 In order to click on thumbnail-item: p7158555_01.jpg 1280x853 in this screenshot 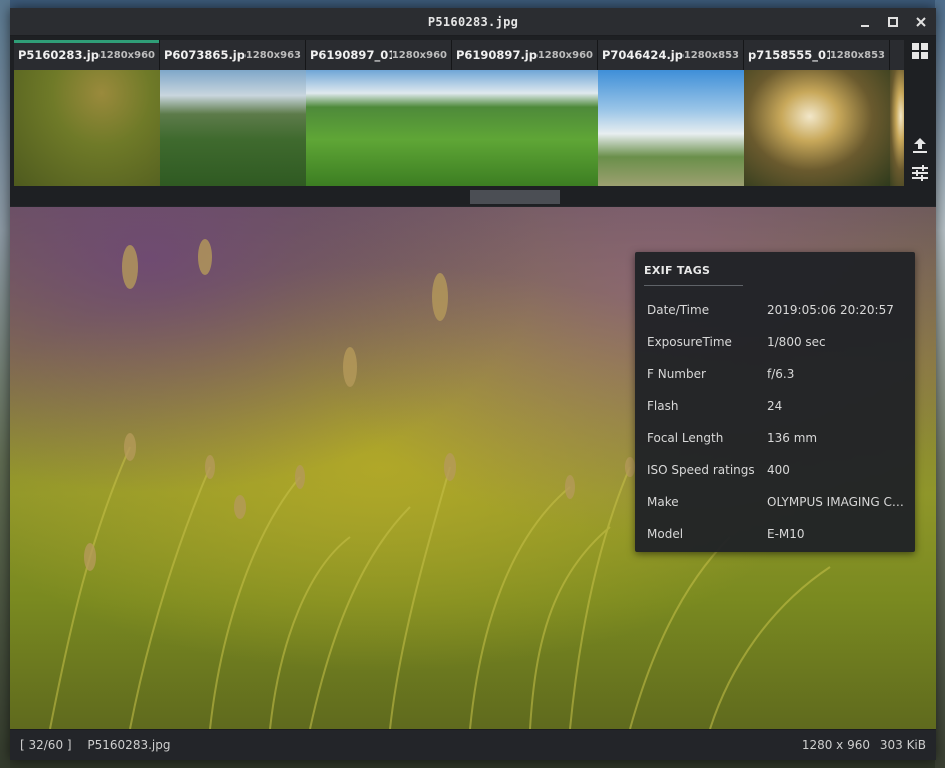, I will do `click(817, 113)`.